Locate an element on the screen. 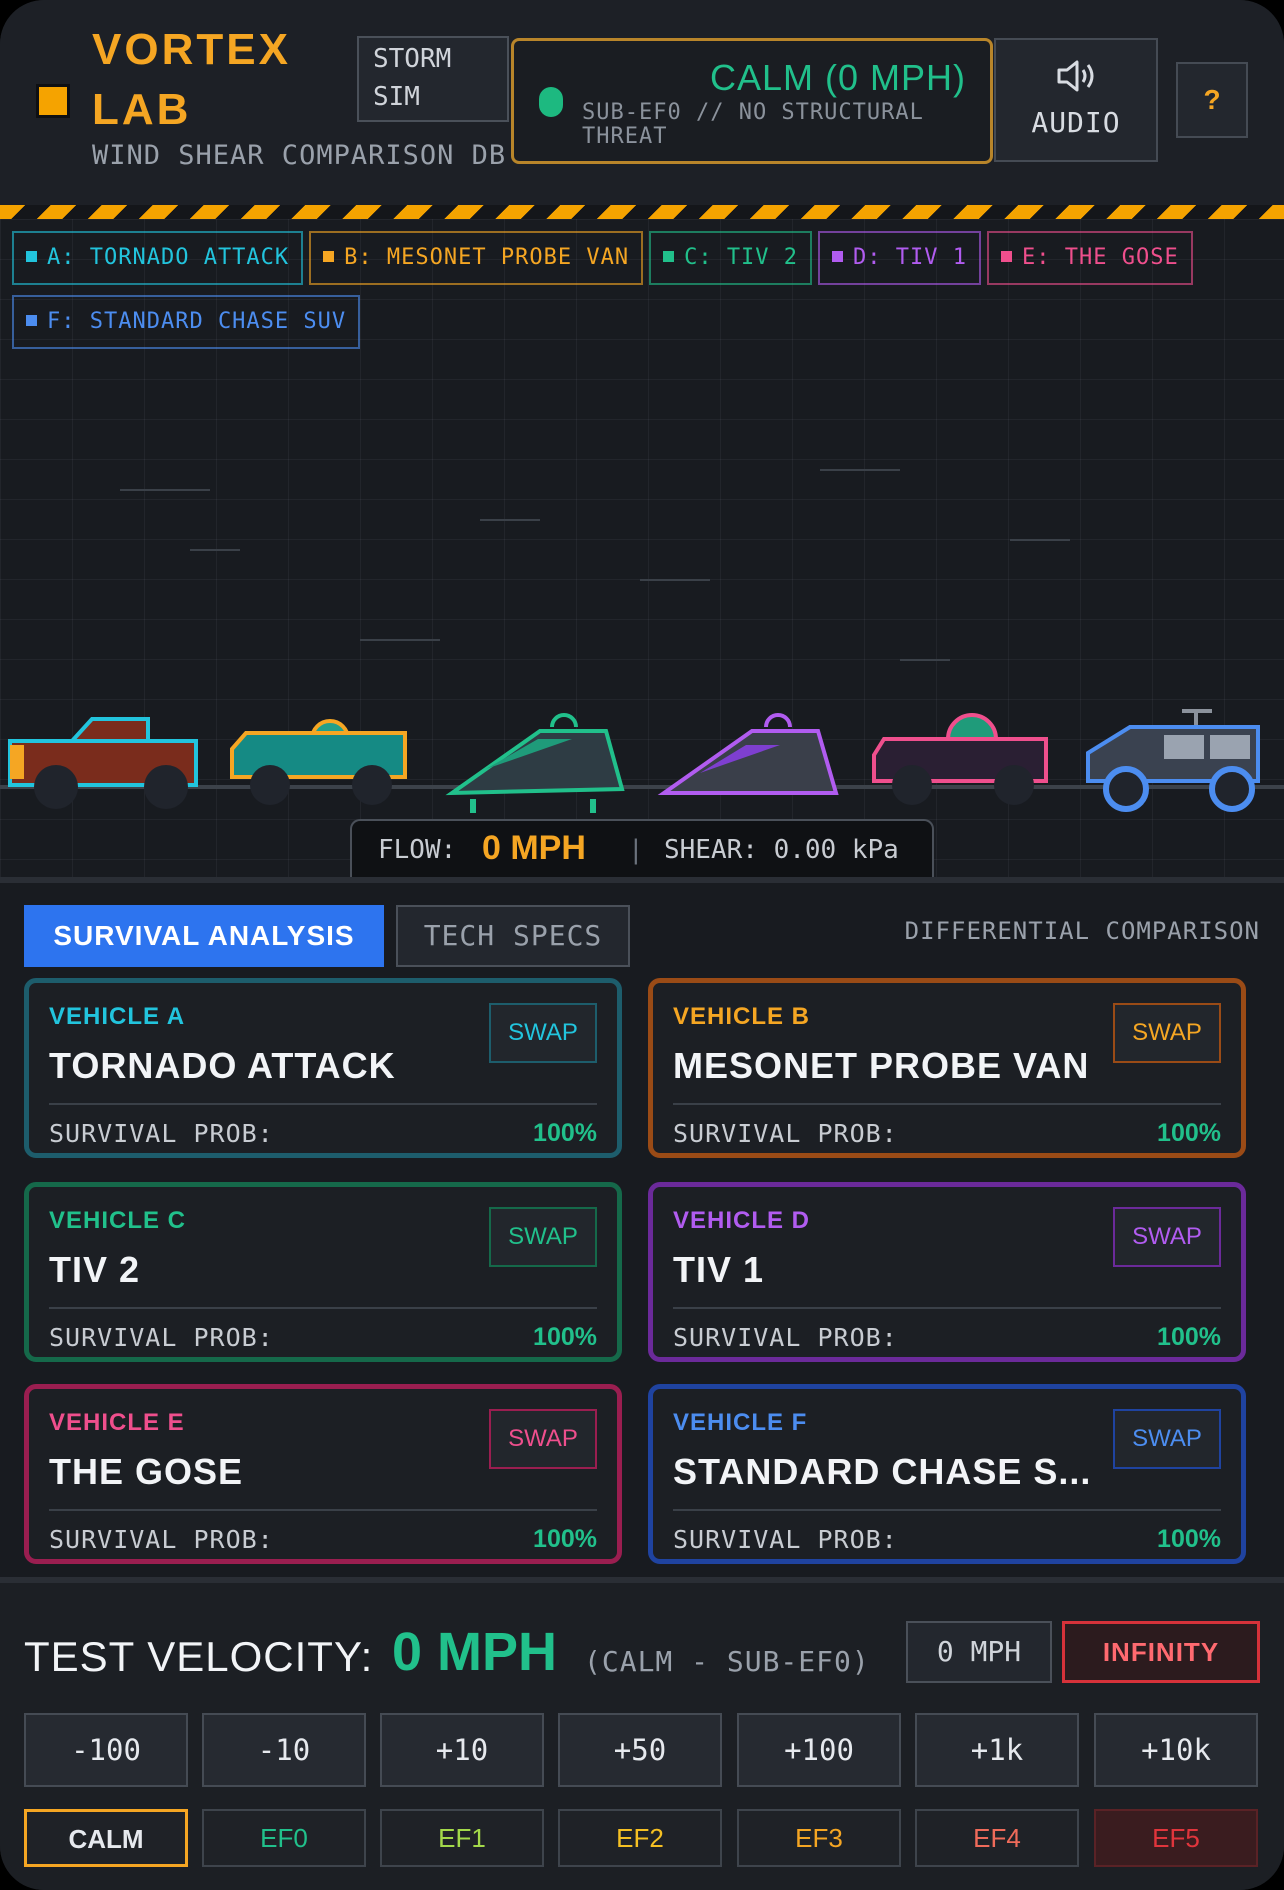 The width and height of the screenshot is (1284, 1890). card-slot-label: VEHICLE C is located at coordinates (118, 1220).